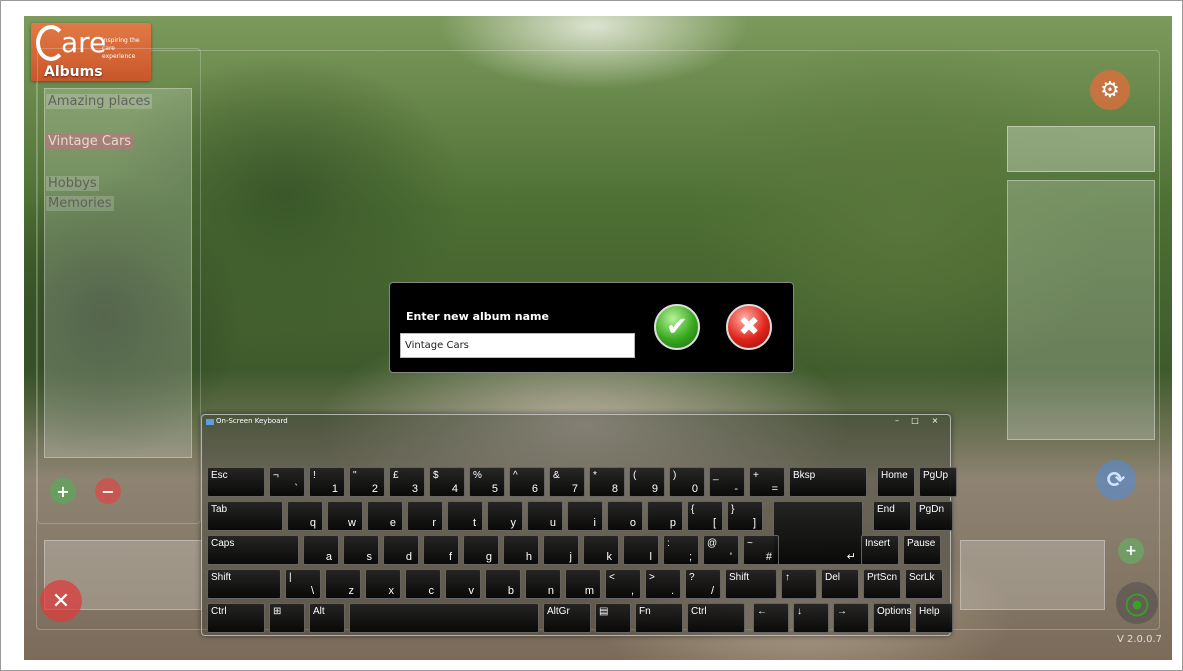 The height and width of the screenshot is (671, 1183). What do you see at coordinates (465, 516) in the screenshot?
I see `key-t: t` at bounding box center [465, 516].